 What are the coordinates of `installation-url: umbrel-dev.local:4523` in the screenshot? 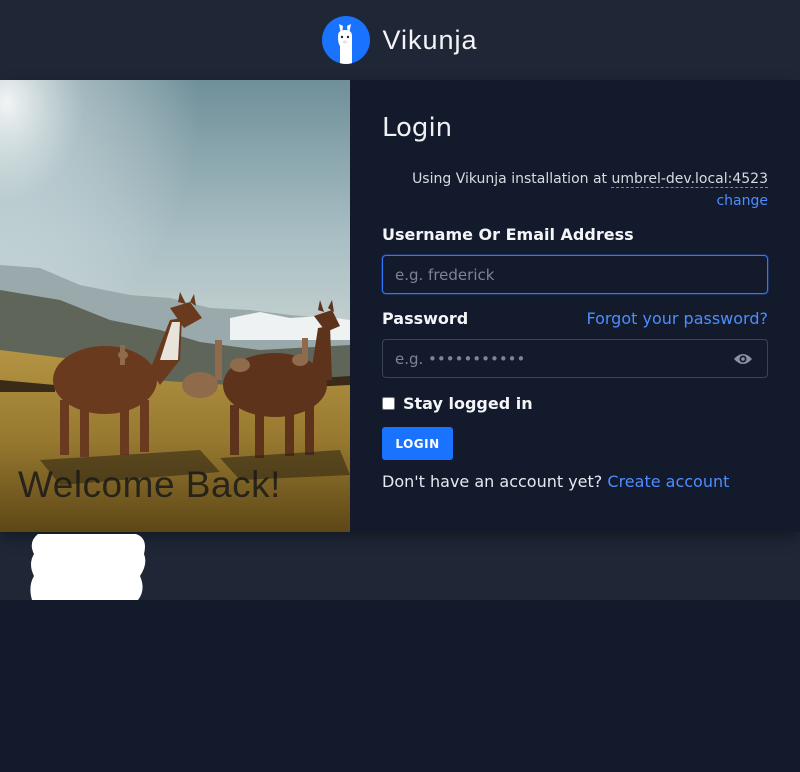 It's located at (689, 179).